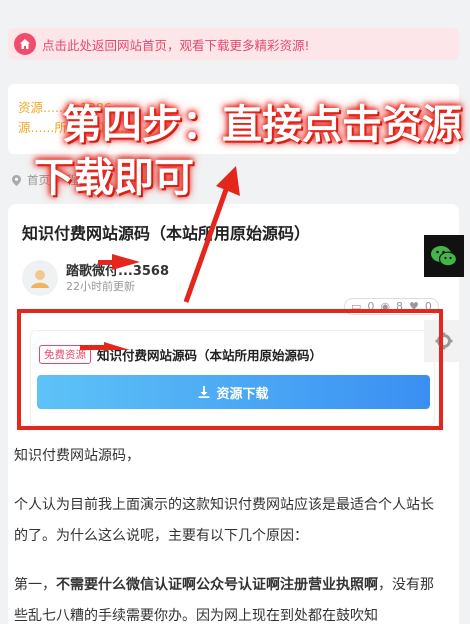 The height and width of the screenshot is (624, 470). What do you see at coordinates (400, 306) in the screenshot?
I see `view-count: 8` at bounding box center [400, 306].